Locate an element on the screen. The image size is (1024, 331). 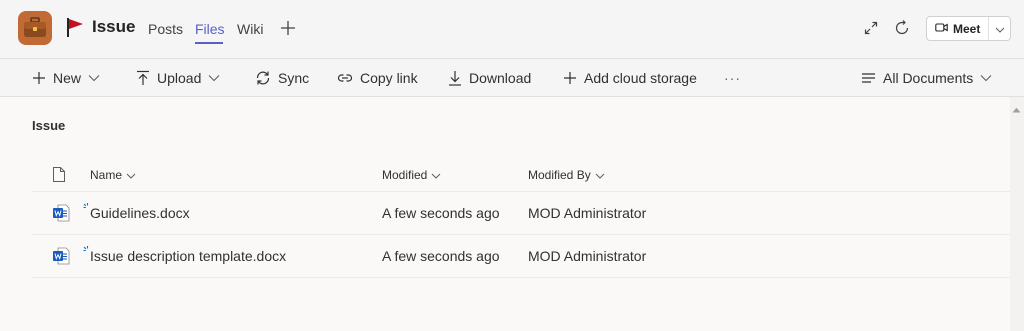
modified-by-column-header: Modified By is located at coordinates (566, 175).